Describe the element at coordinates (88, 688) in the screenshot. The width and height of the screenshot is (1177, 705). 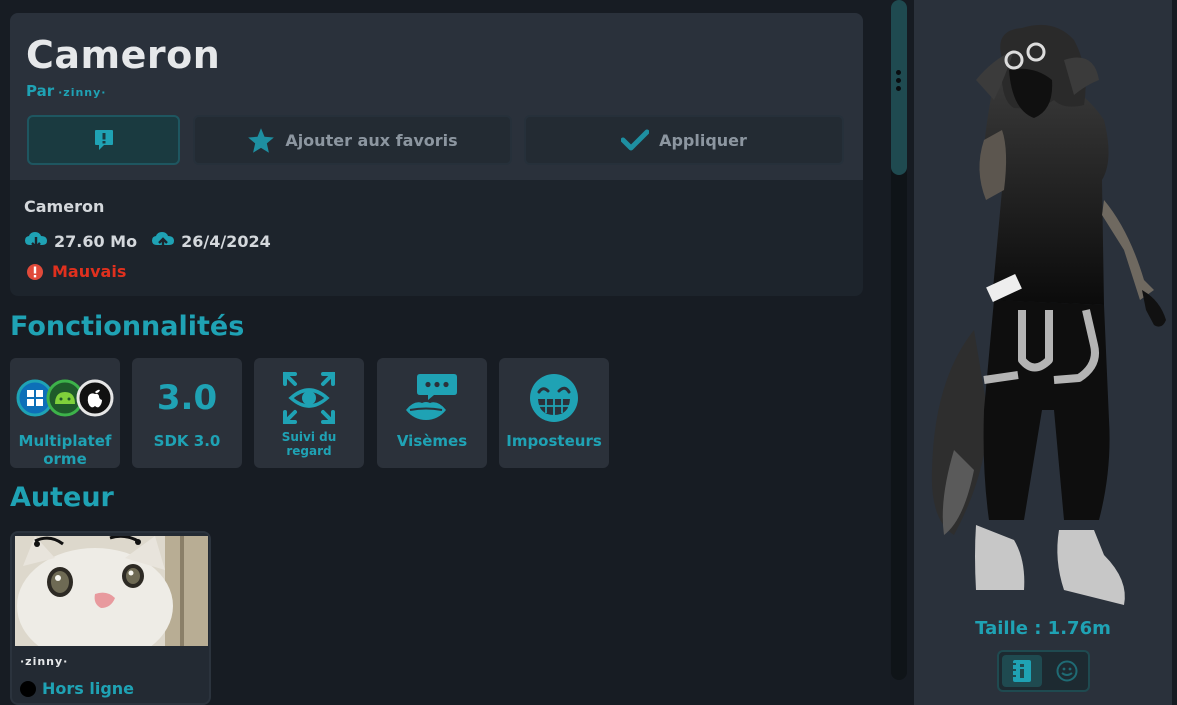
I see `author-status-label: Hors ligne` at that location.